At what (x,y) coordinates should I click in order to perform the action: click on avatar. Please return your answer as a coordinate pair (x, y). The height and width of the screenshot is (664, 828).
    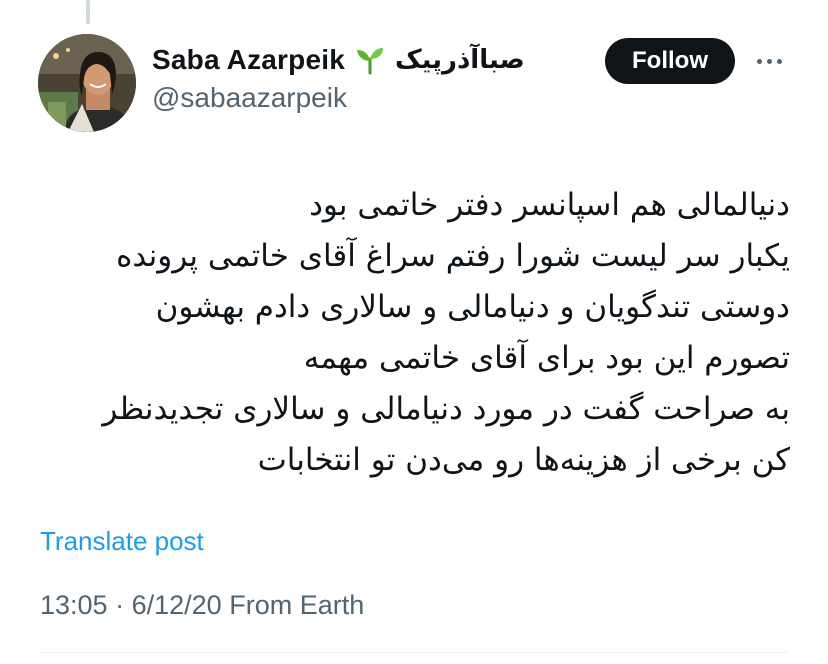
    Looking at the image, I should click on (87, 83).